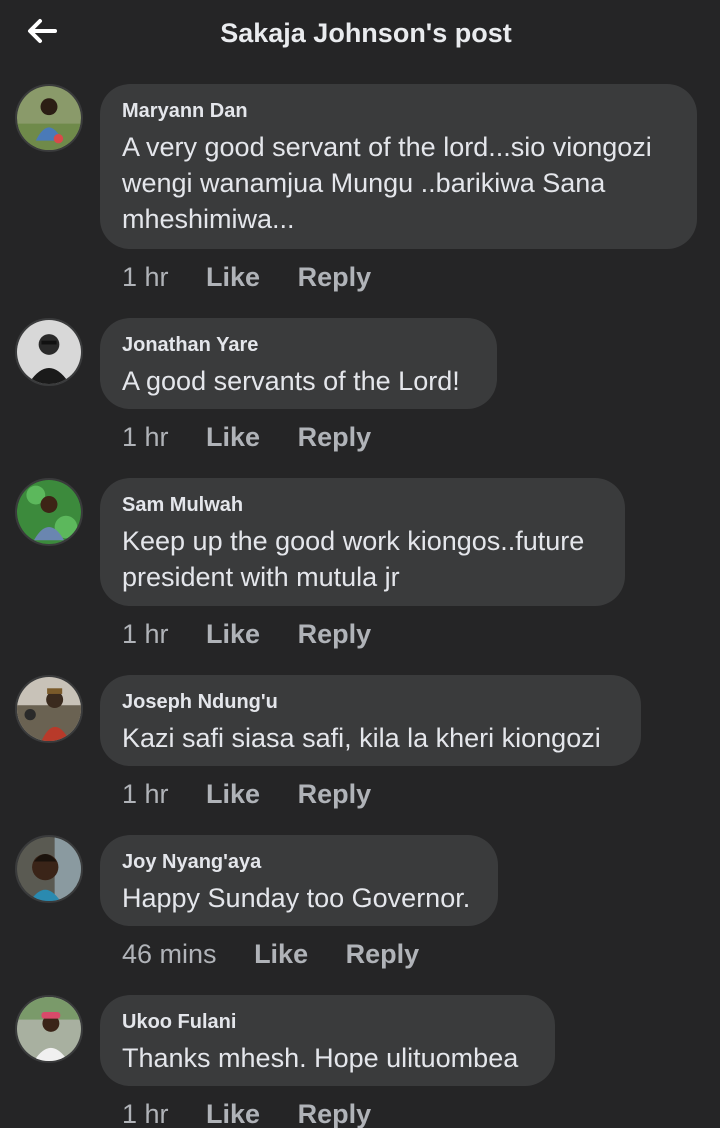 Image resolution: width=720 pixels, height=1128 pixels. I want to click on comment-author: Joseph Ndung'u, so click(370, 702).